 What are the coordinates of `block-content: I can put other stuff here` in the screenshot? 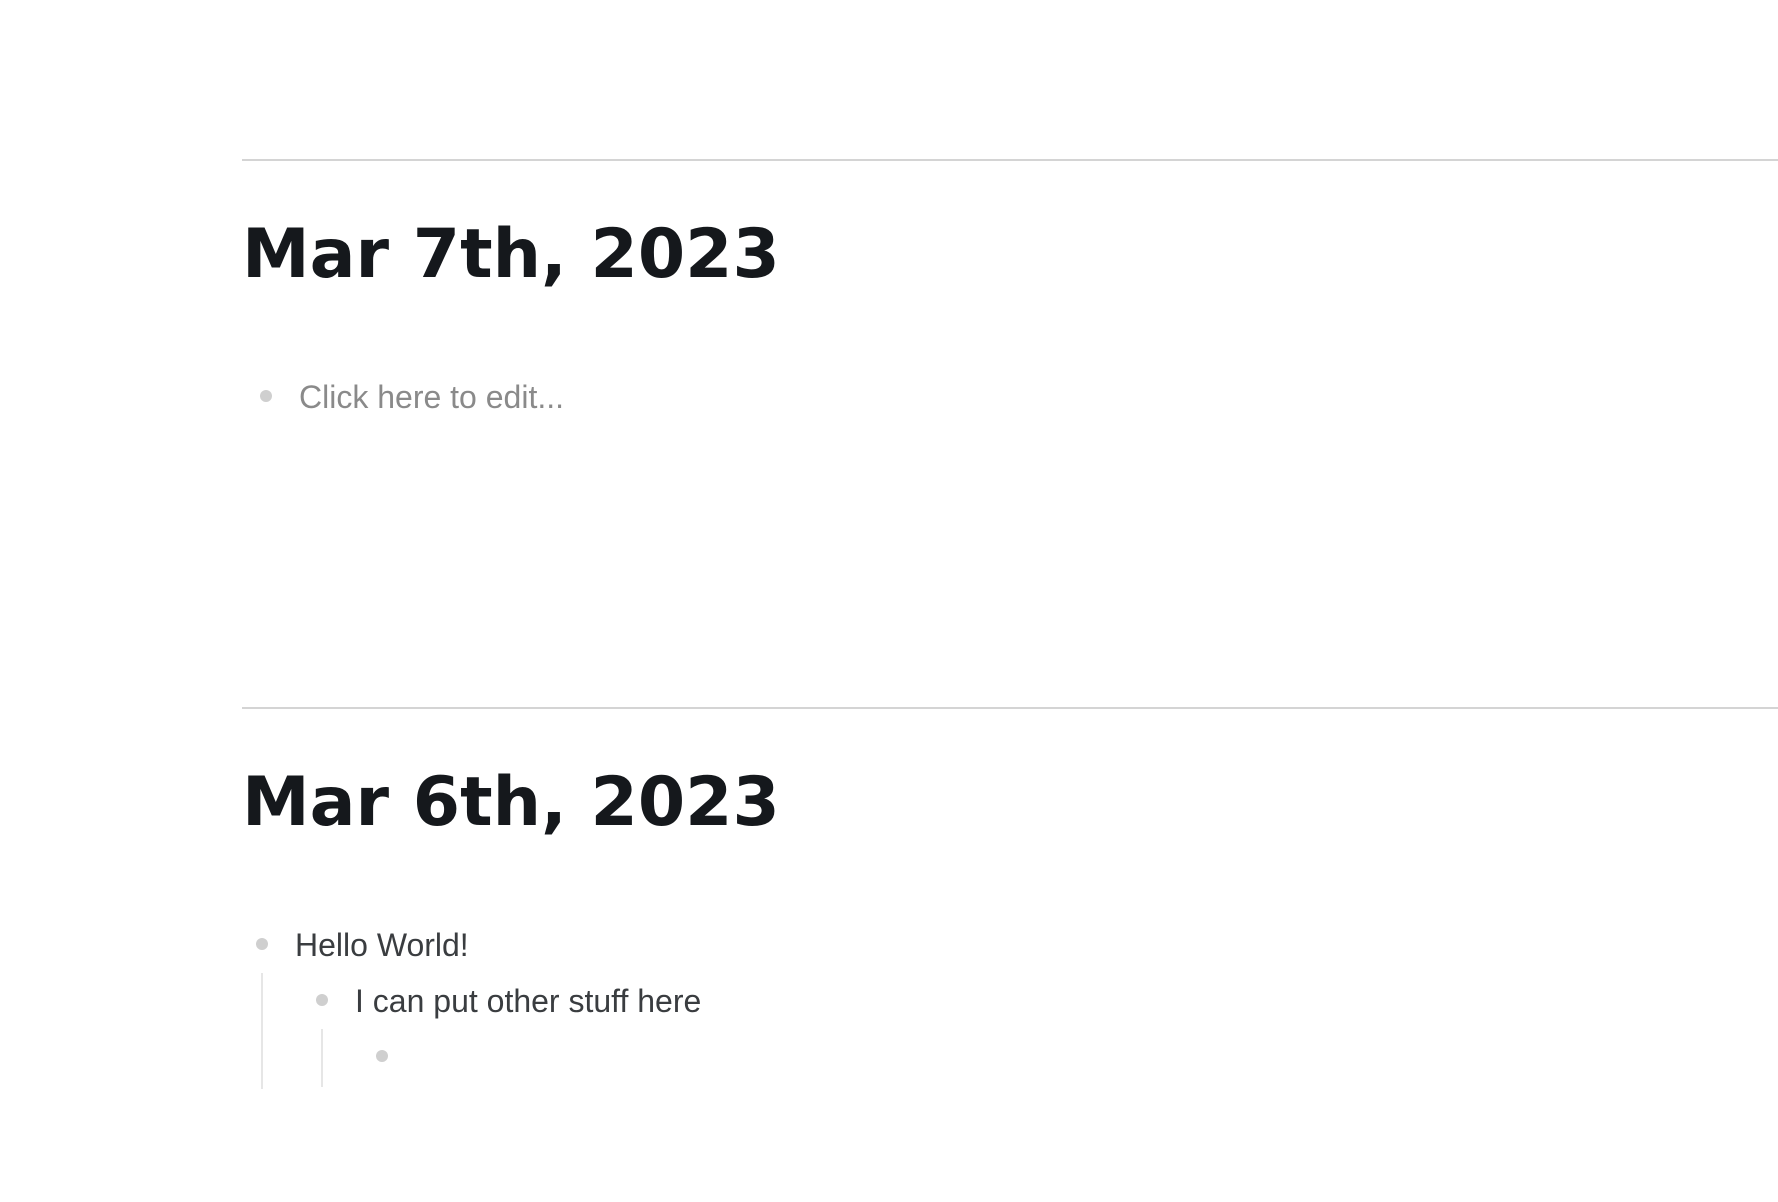 It's located at (528, 1001).